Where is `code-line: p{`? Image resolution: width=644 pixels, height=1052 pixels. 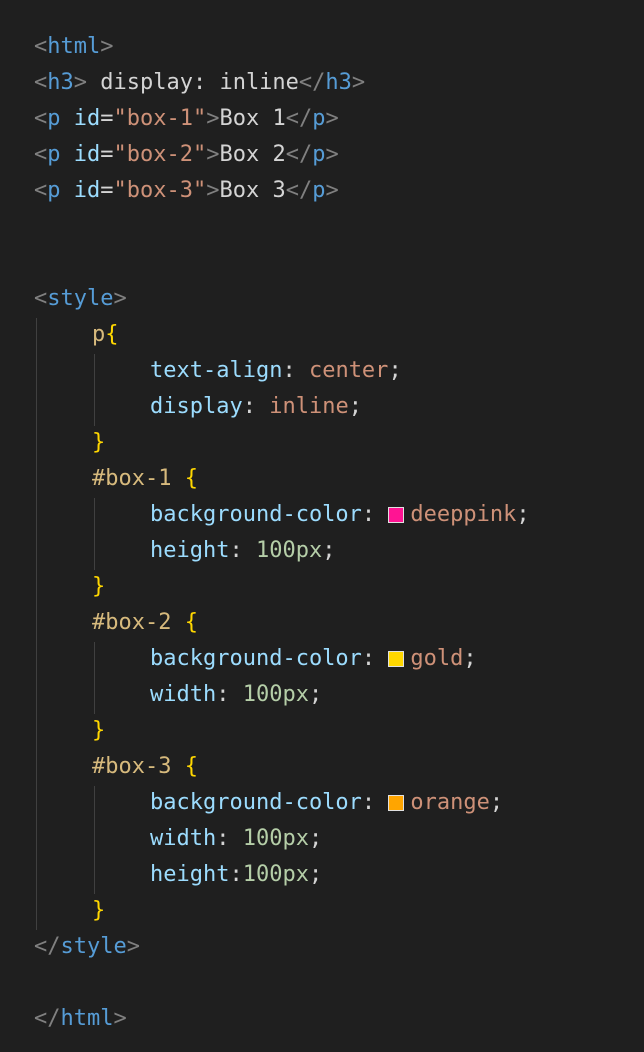 code-line: p{ is located at coordinates (105, 335).